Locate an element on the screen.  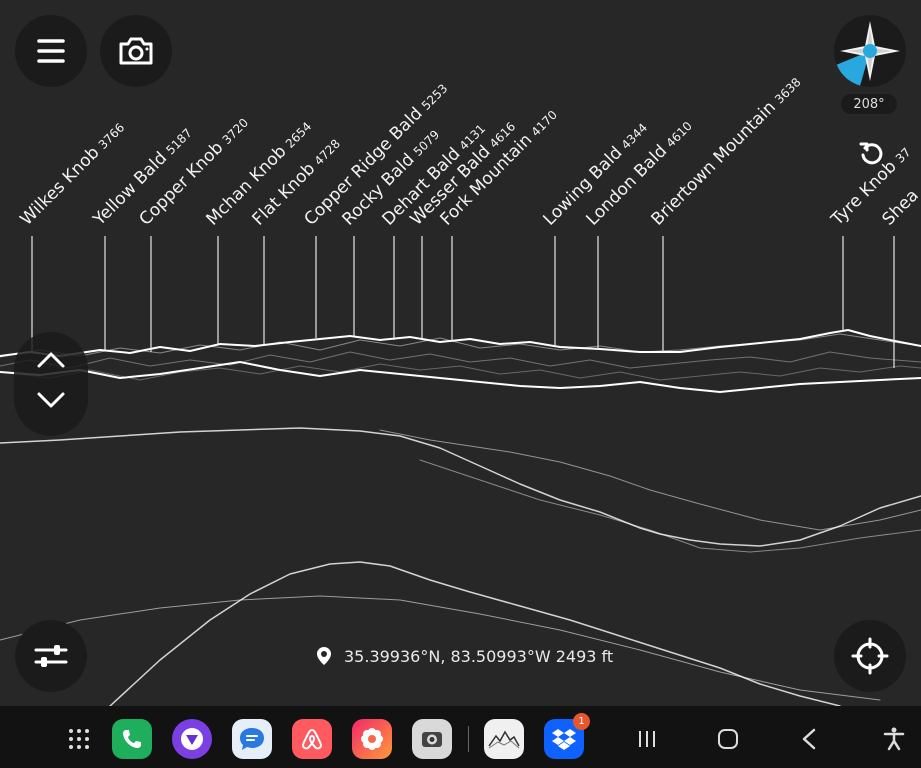
heading-readout: 208° is located at coordinates (869, 104).